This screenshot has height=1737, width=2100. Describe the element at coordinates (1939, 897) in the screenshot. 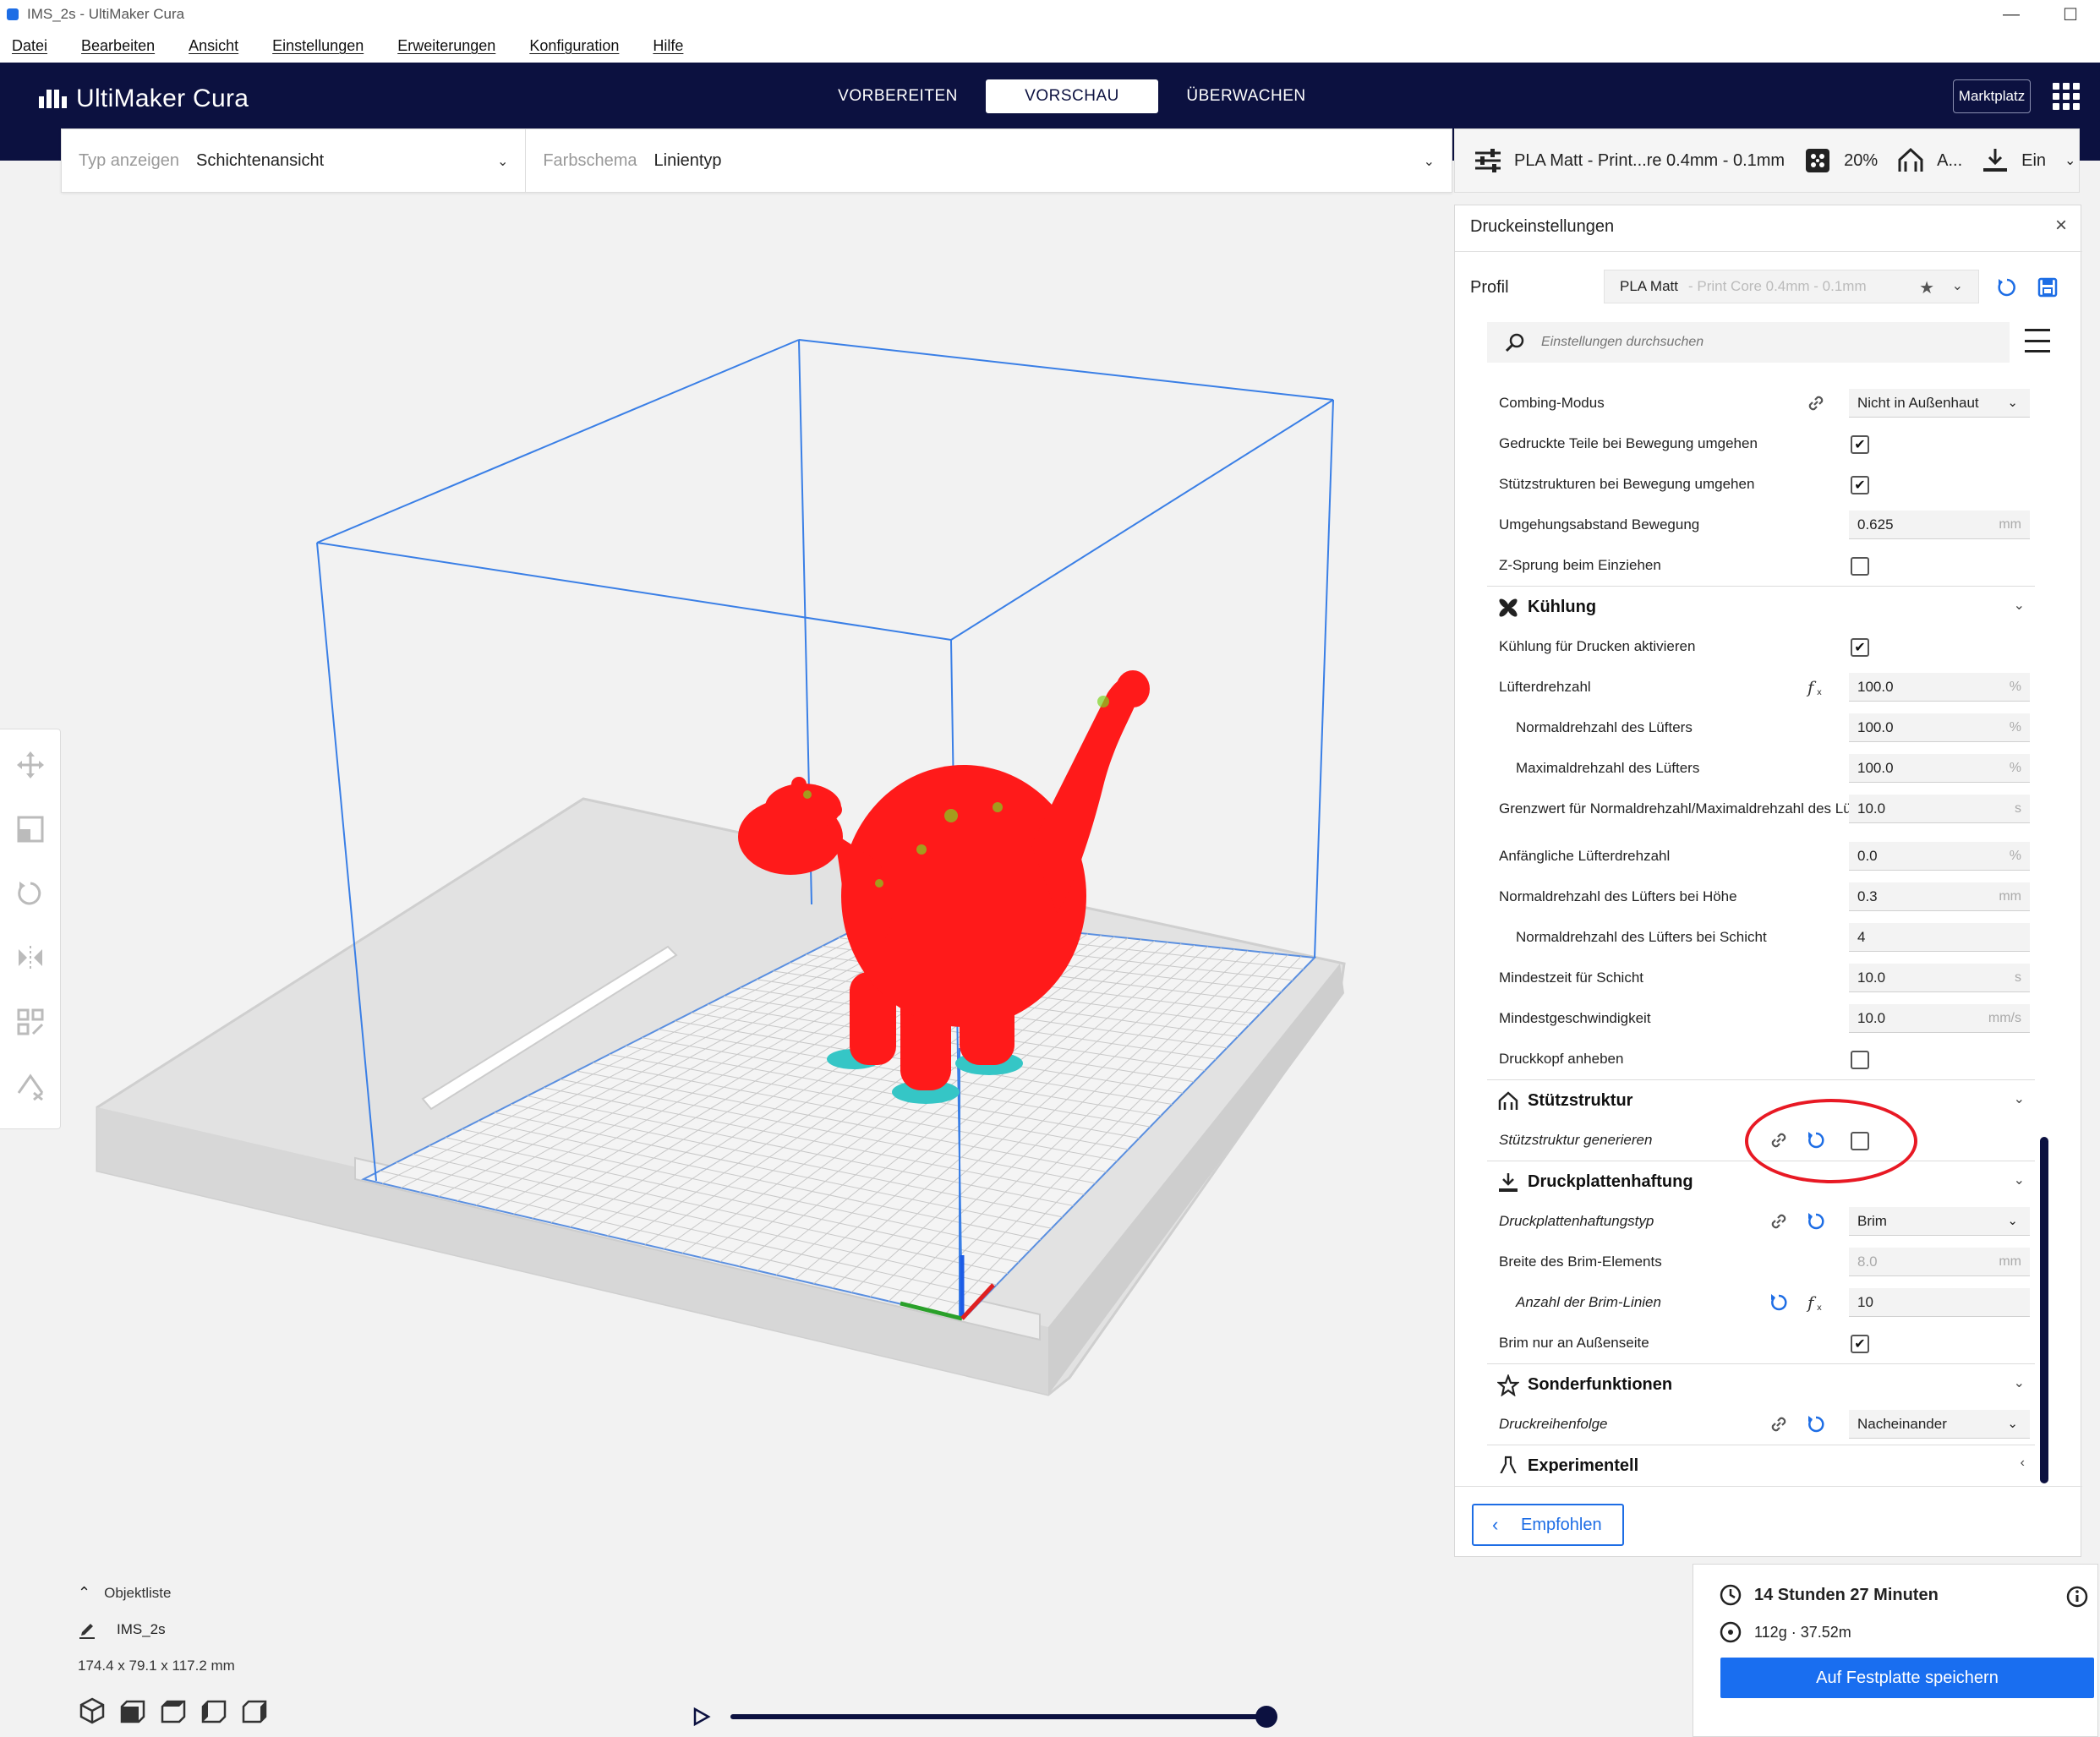

I see `setting-input: 0.3 mm` at that location.